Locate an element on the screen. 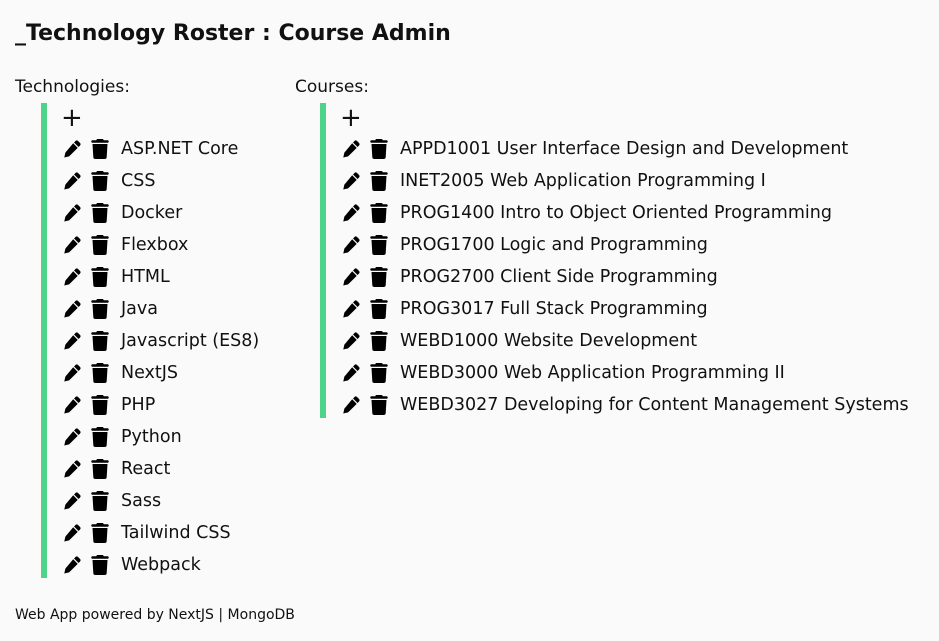 Image resolution: width=939 pixels, height=641 pixels. course-item-label: INET2005 Web Application Programming I is located at coordinates (583, 181).